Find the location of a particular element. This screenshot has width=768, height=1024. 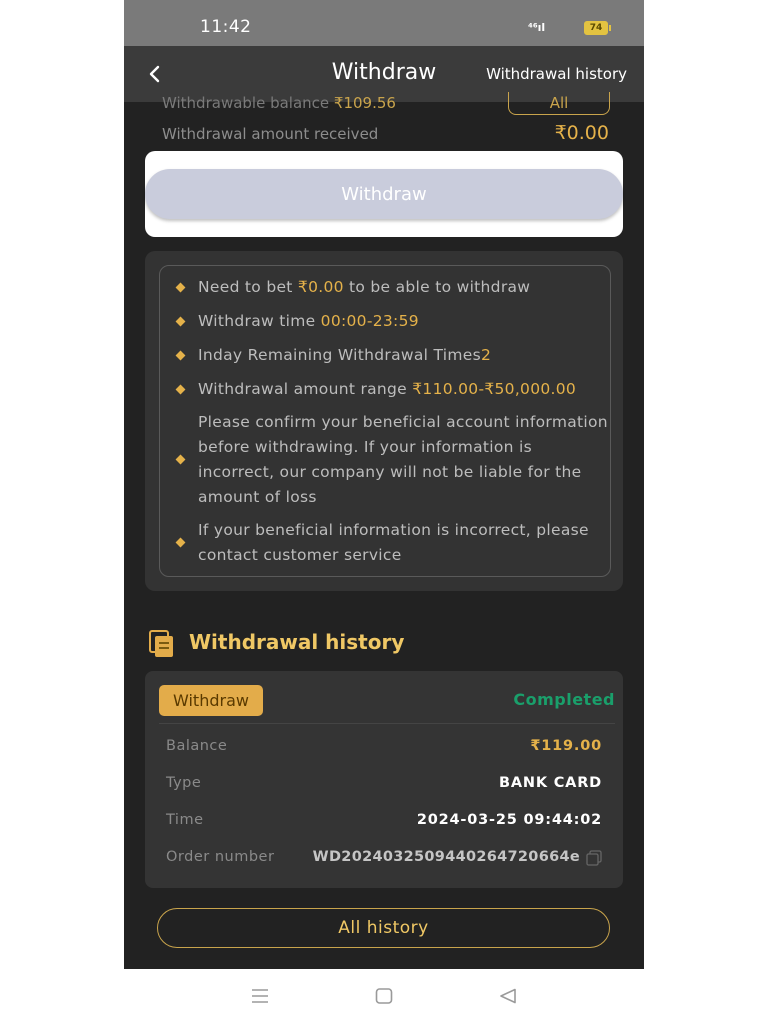

document-icon is located at coordinates (161, 643).